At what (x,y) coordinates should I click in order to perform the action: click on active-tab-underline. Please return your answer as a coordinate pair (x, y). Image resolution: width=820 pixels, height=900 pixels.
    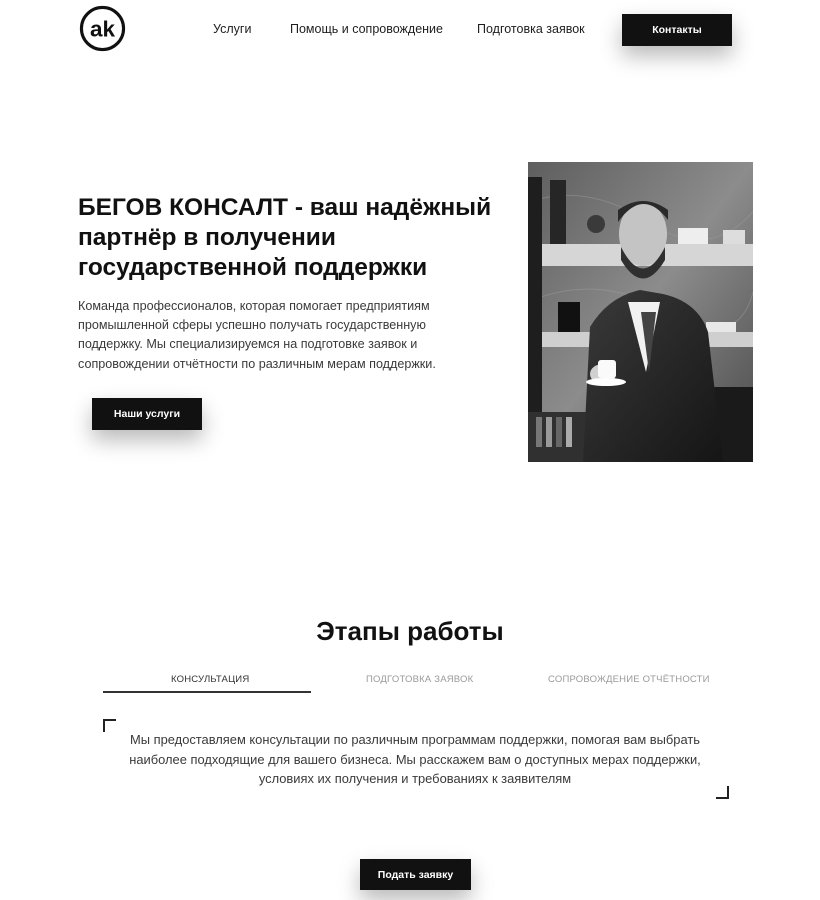
    Looking at the image, I should click on (207, 692).